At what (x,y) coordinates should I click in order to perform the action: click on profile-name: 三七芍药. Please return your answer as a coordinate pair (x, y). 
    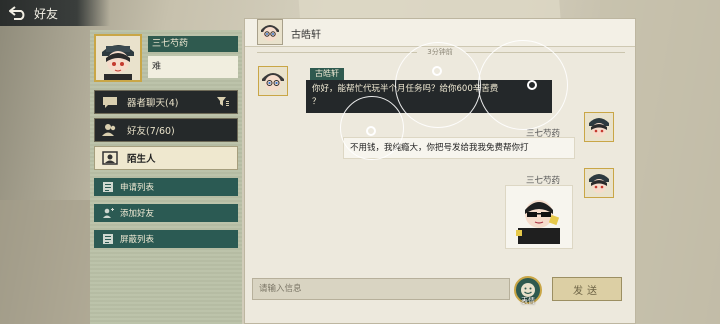
    Looking at the image, I should click on (193, 44).